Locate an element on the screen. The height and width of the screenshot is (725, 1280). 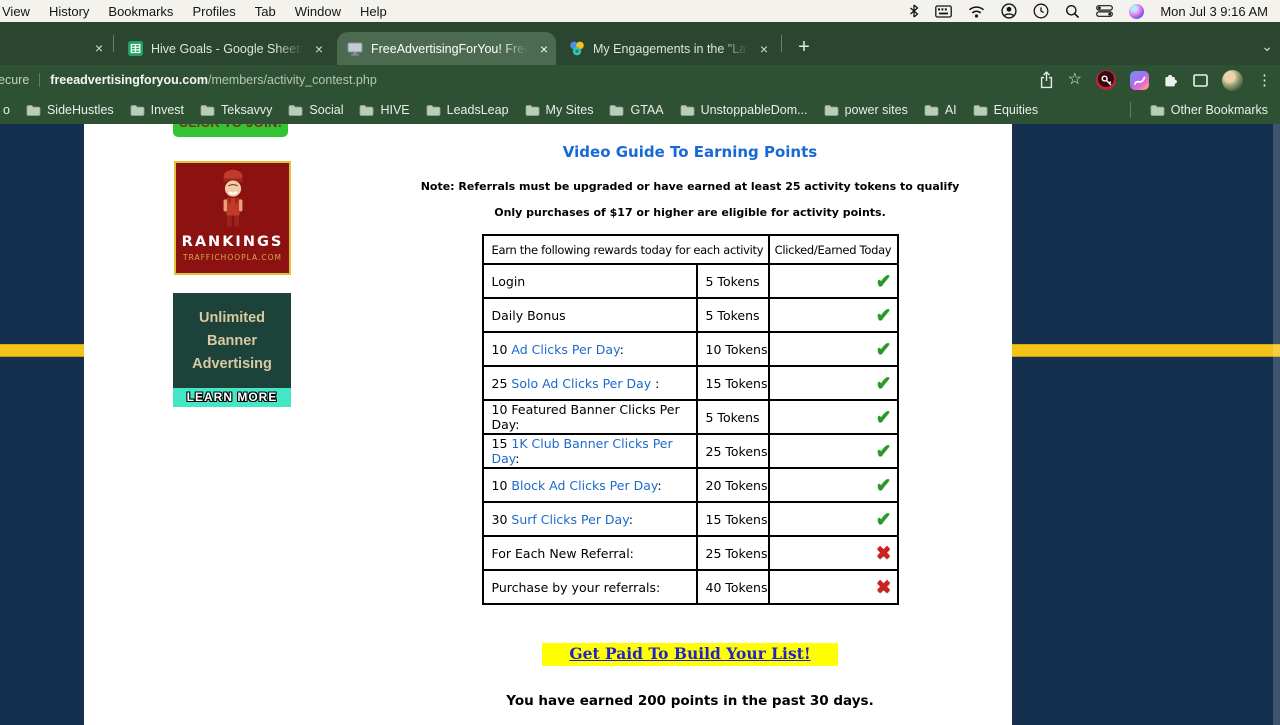
status-cell: ✔ is located at coordinates (833, 451).